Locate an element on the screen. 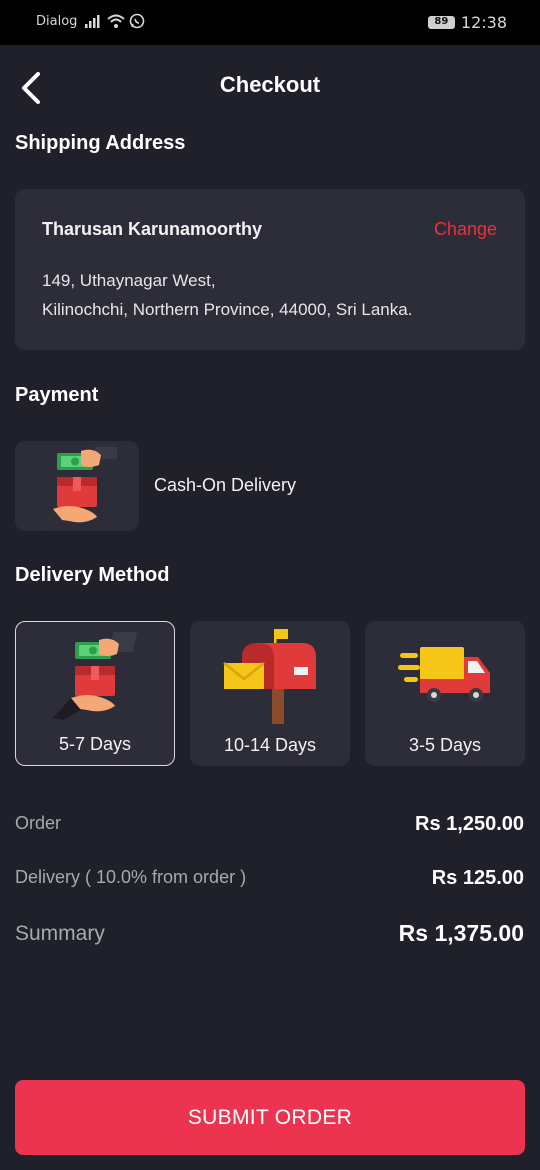  carrier-name: Dialog is located at coordinates (57, 21).